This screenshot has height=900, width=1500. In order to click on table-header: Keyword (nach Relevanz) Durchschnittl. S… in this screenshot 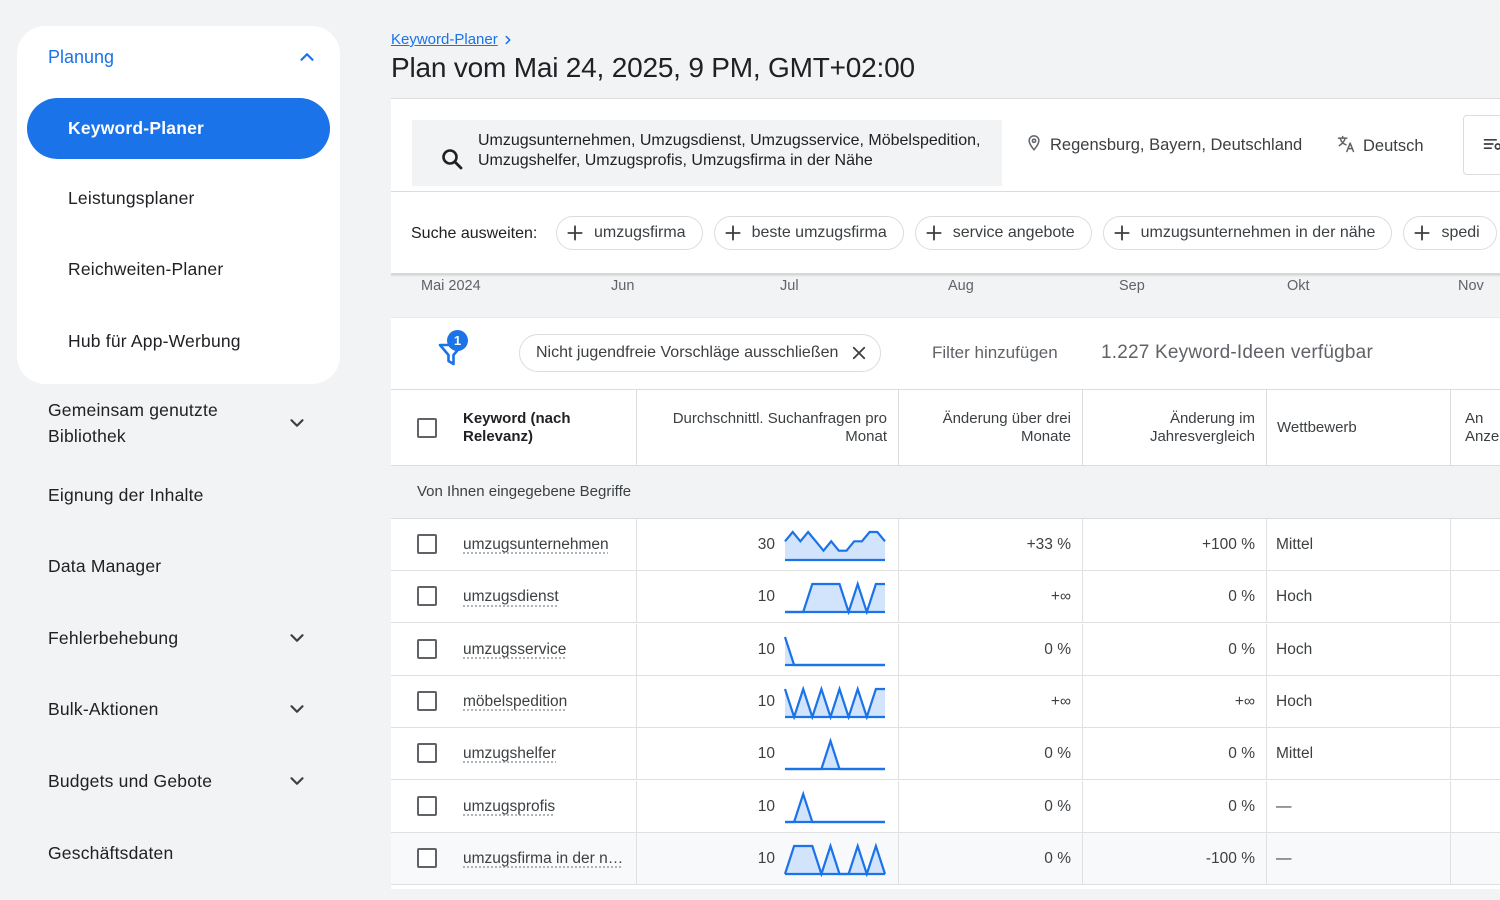, I will do `click(945, 427)`.